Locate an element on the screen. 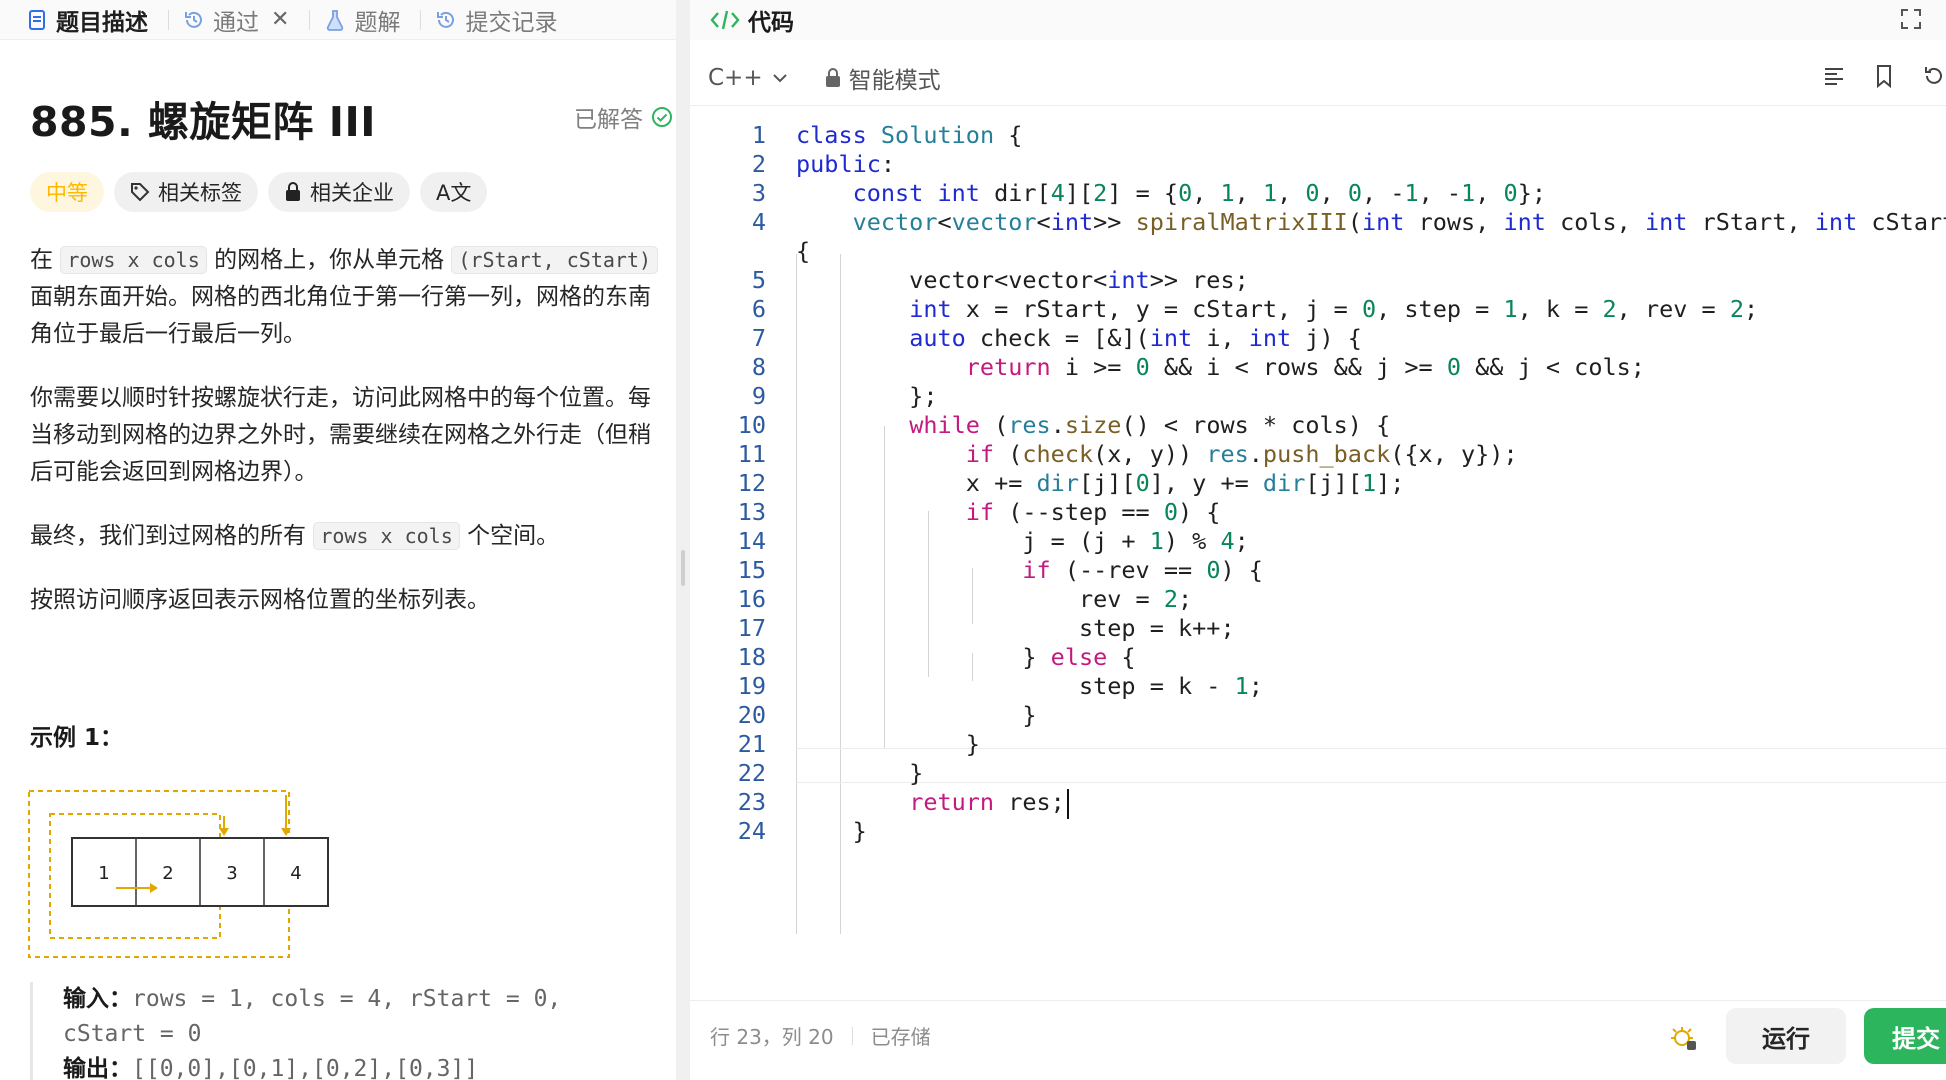 This screenshot has height=1080, width=1946. grid-cell: 2 is located at coordinates (167, 873).